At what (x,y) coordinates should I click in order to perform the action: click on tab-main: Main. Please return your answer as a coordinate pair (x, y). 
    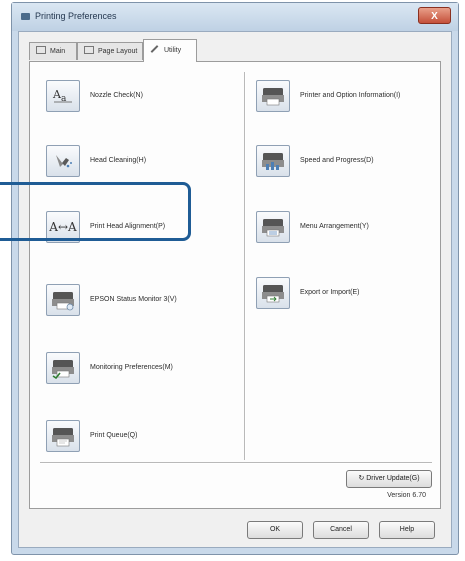
    Looking at the image, I should click on (53, 51).